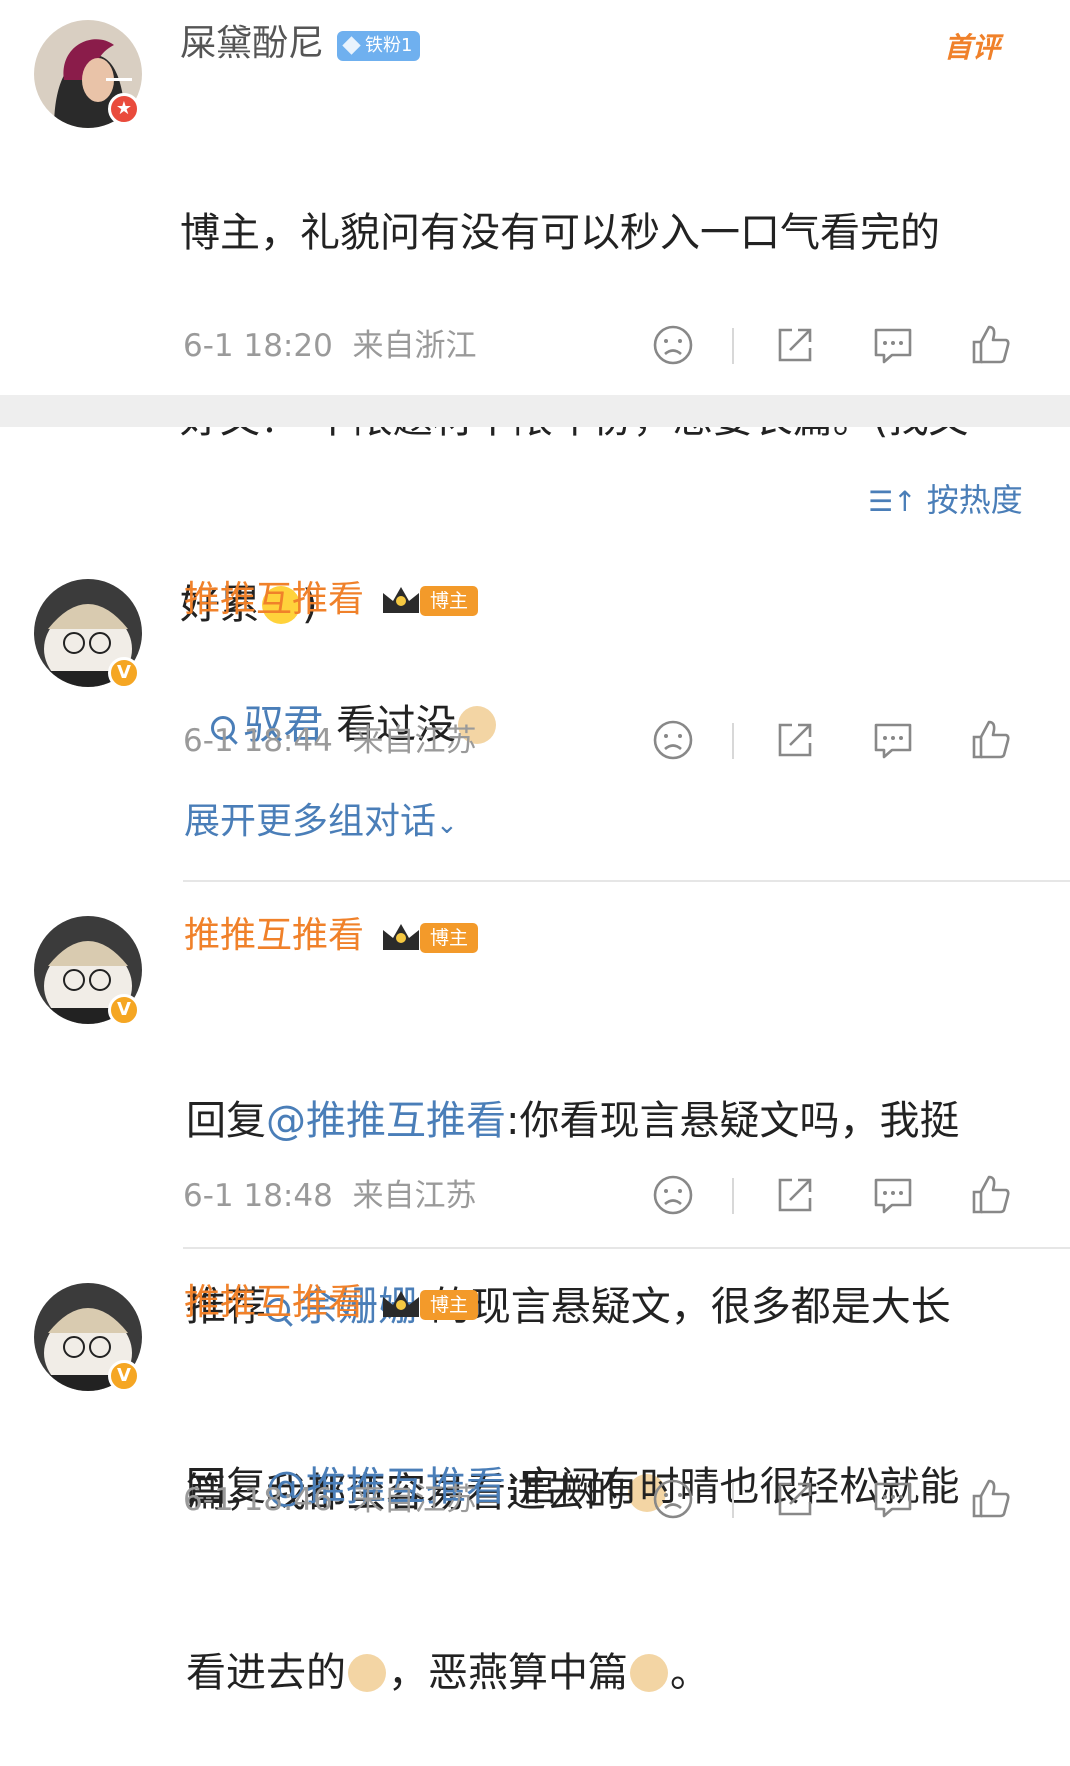  I want to click on chevron-down-icon: ⌄, so click(447, 825).